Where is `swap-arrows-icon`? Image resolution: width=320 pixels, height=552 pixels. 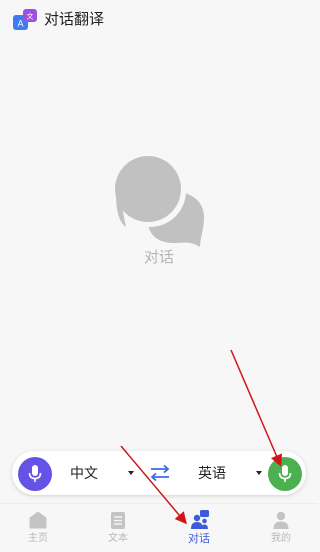
swap-arrows-icon is located at coordinates (160, 473).